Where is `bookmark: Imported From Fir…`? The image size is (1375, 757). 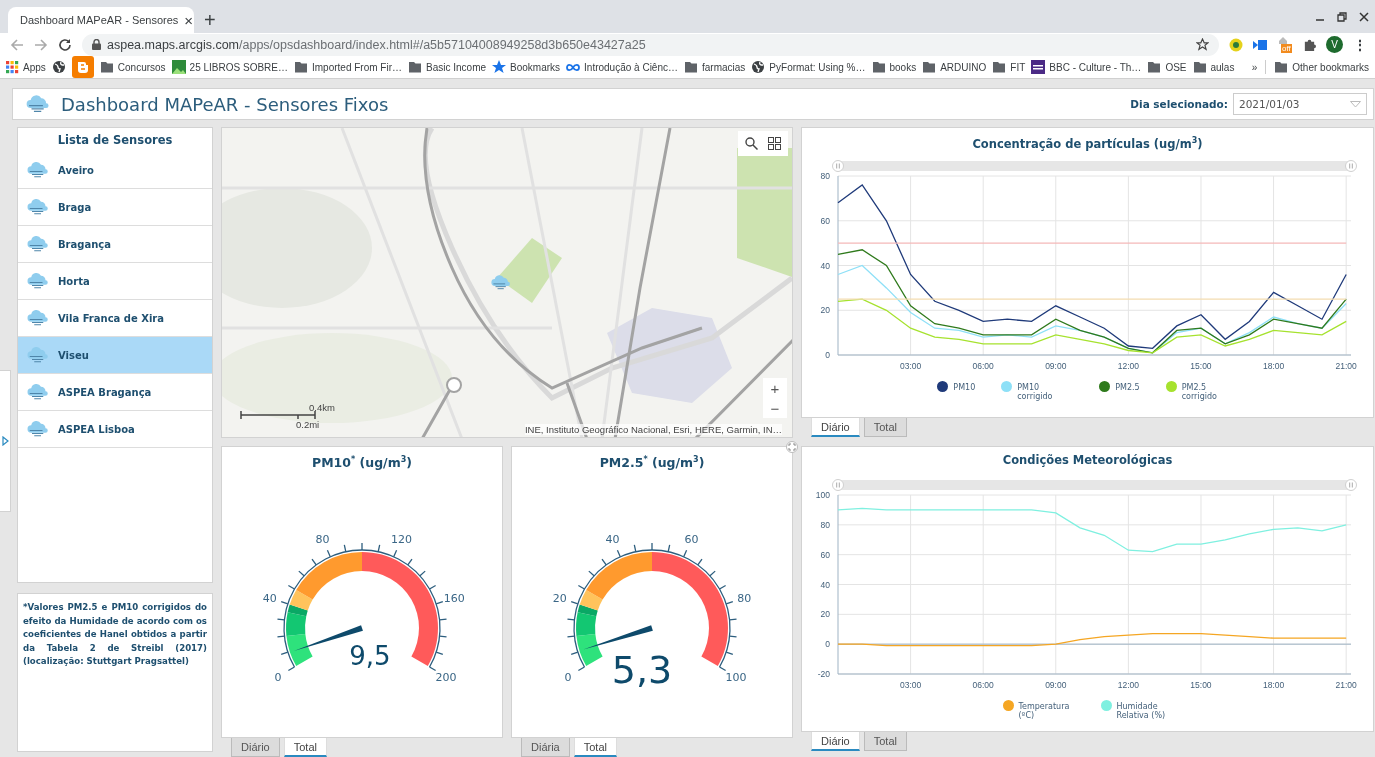
bookmark: Imported From Fir… is located at coordinates (348, 67).